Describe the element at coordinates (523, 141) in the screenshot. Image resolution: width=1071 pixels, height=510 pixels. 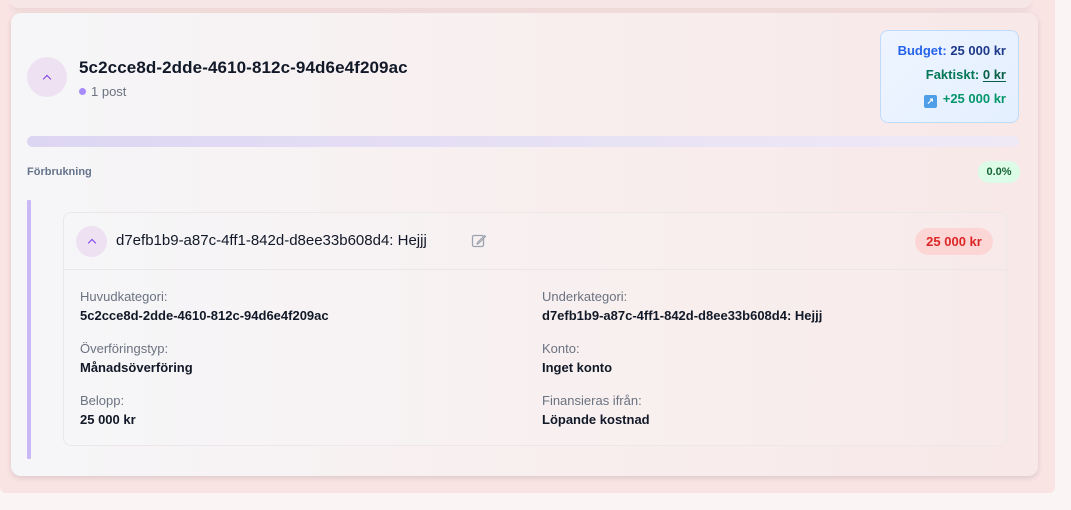
I see `usage-progress-bar` at that location.